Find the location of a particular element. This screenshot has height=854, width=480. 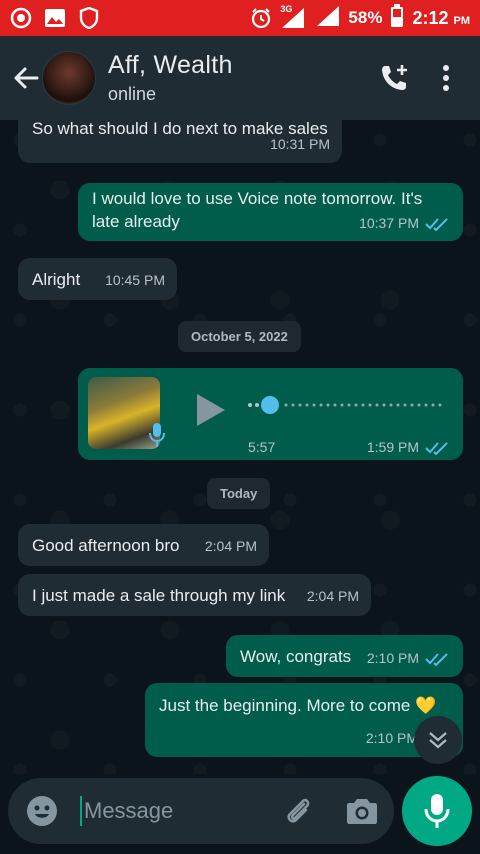

emoji-icon is located at coordinates (42, 811).